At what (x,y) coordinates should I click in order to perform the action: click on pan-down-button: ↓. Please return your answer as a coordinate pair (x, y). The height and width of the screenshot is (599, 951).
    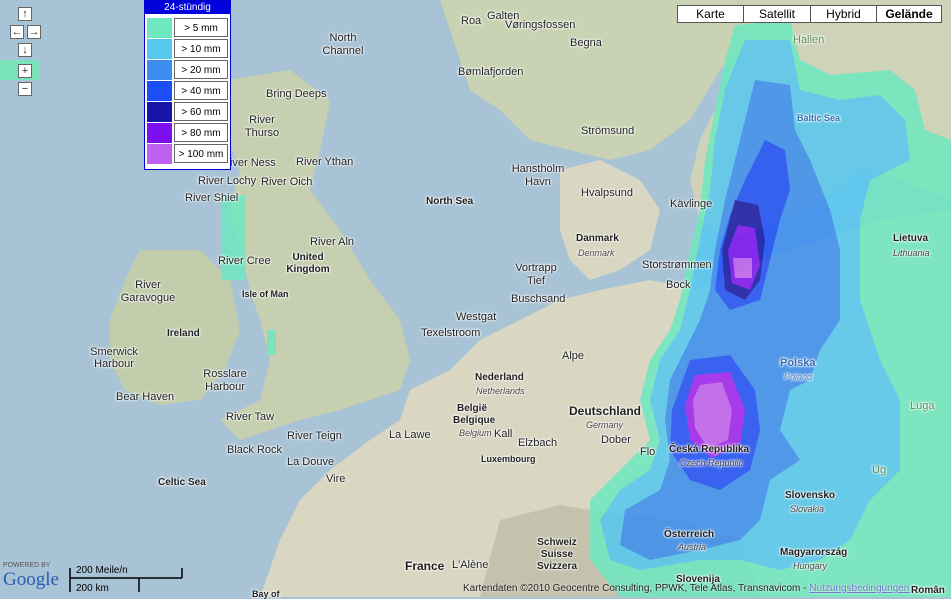
    Looking at the image, I should click on (25, 50).